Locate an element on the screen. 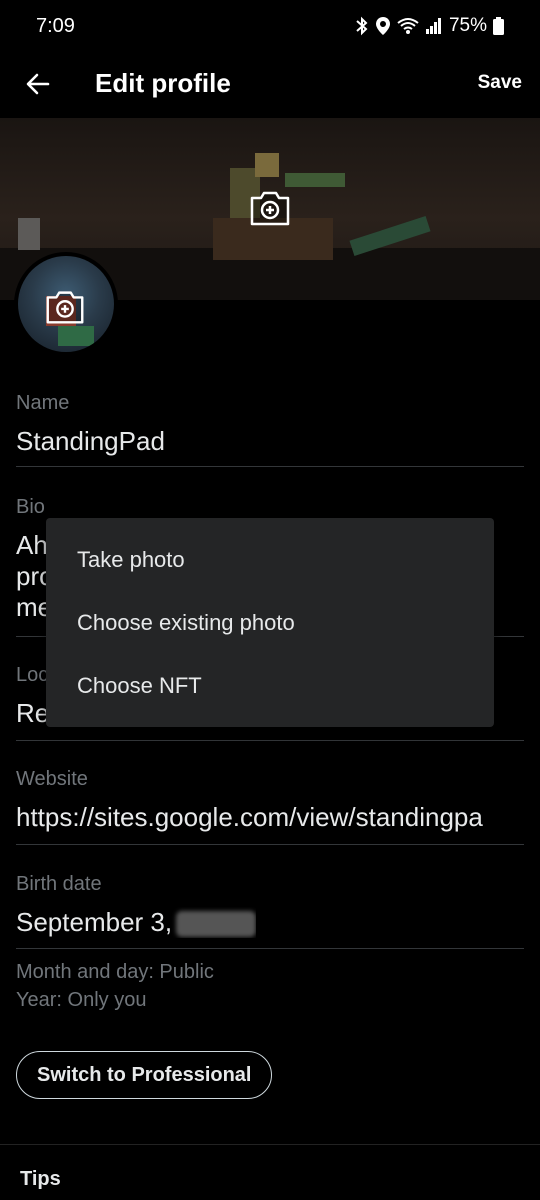 The image size is (540, 1200). birth-date-text: September 3, is located at coordinates (94, 922).